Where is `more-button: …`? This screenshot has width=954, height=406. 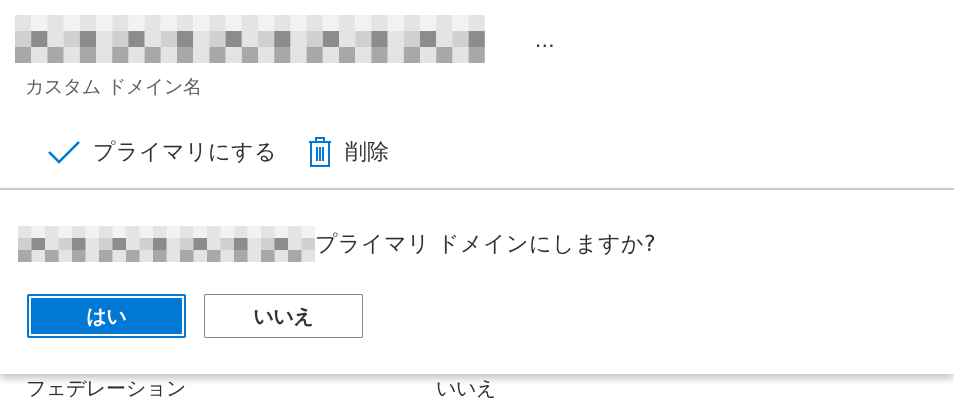
more-button: … is located at coordinates (544, 40).